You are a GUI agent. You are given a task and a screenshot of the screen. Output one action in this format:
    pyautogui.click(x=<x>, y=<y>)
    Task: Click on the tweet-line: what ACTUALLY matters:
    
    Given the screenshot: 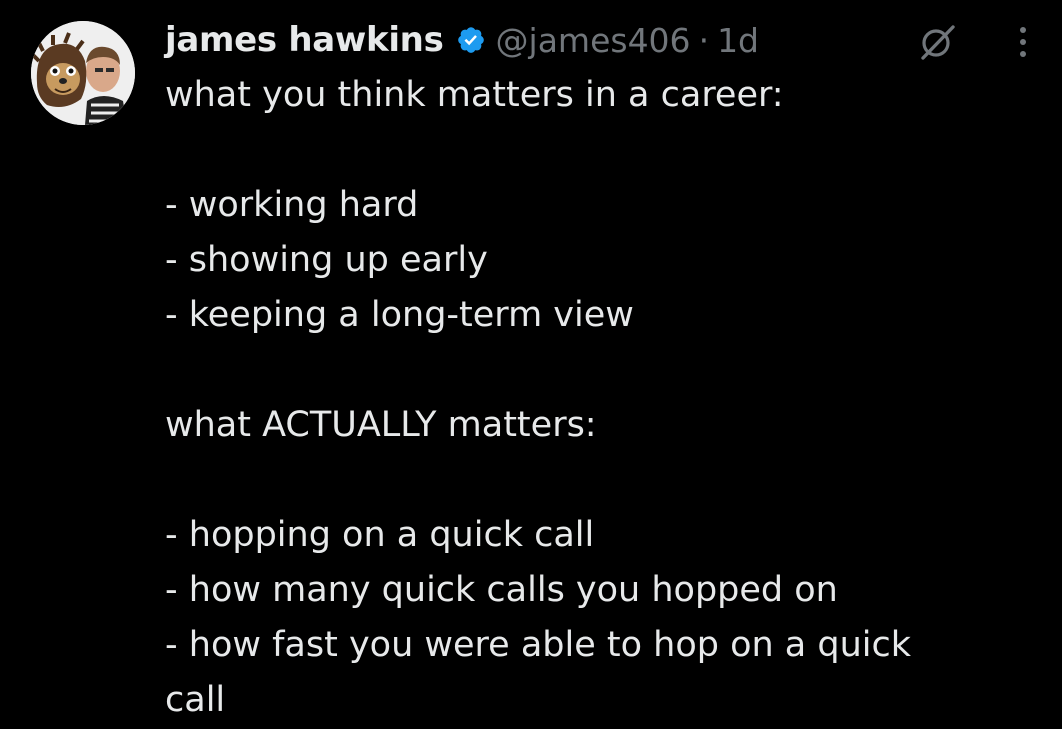 What is the action you would take?
    pyautogui.click(x=381, y=425)
    